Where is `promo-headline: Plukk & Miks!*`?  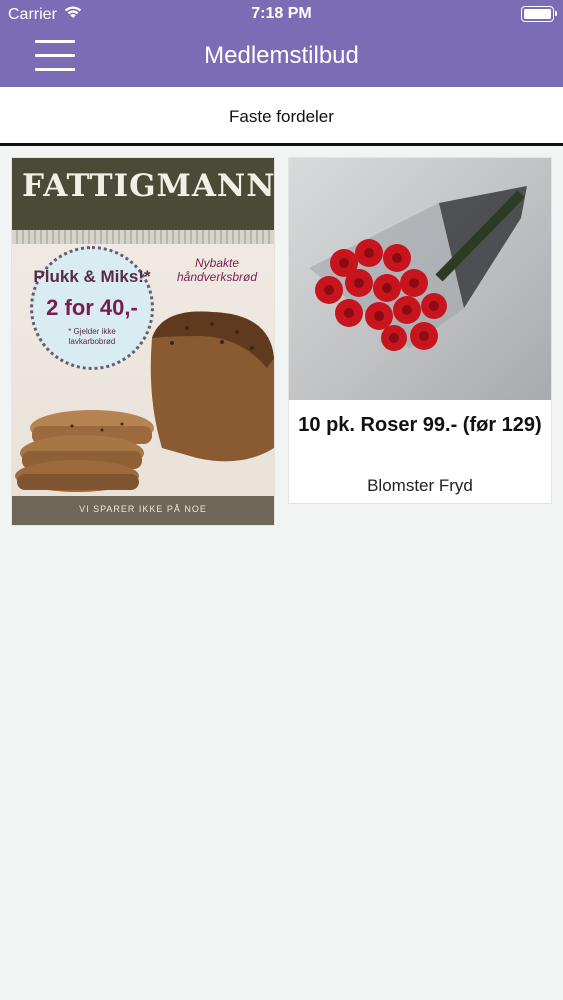 promo-headline: Plukk & Miks!* is located at coordinates (92, 276).